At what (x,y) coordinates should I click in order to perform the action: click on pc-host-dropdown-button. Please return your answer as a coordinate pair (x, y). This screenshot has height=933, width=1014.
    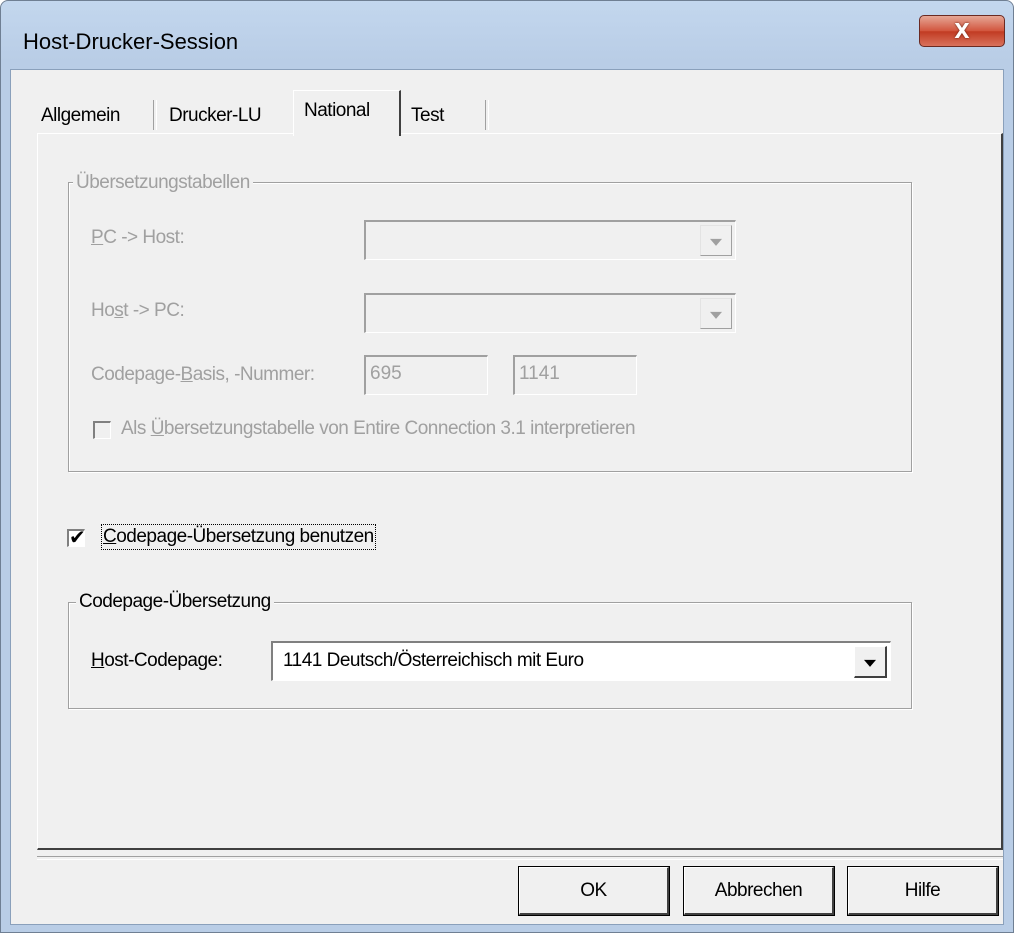
    Looking at the image, I should click on (716, 240).